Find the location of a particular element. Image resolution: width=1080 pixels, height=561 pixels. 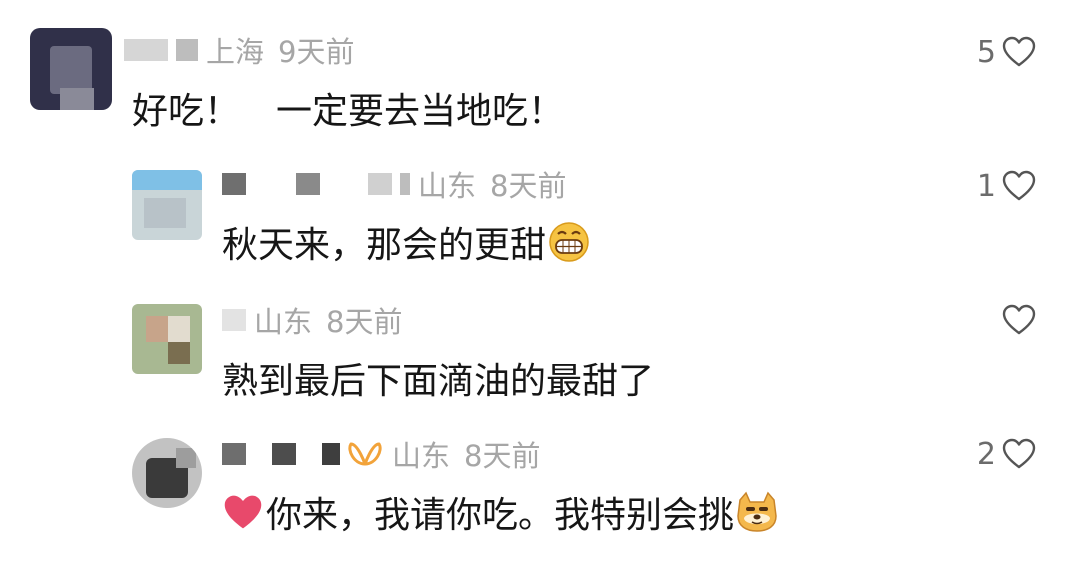

grinning-face-emoji is located at coordinates (569, 242).